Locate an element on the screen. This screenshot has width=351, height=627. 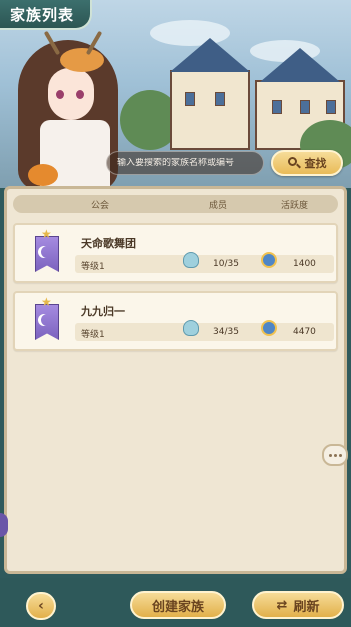
page-title-tab: 家族列表 is located at coordinates (46, 15).